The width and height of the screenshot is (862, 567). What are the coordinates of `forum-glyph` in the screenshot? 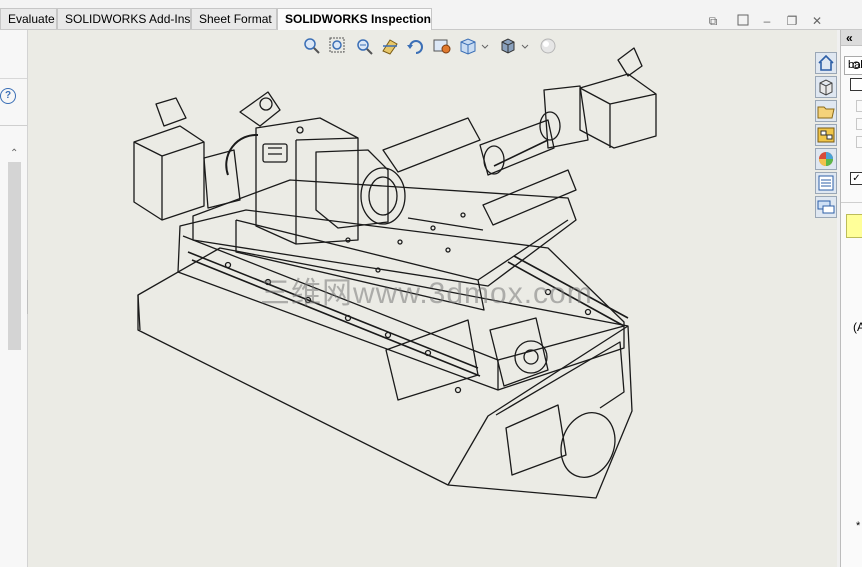 It's located at (826, 207).